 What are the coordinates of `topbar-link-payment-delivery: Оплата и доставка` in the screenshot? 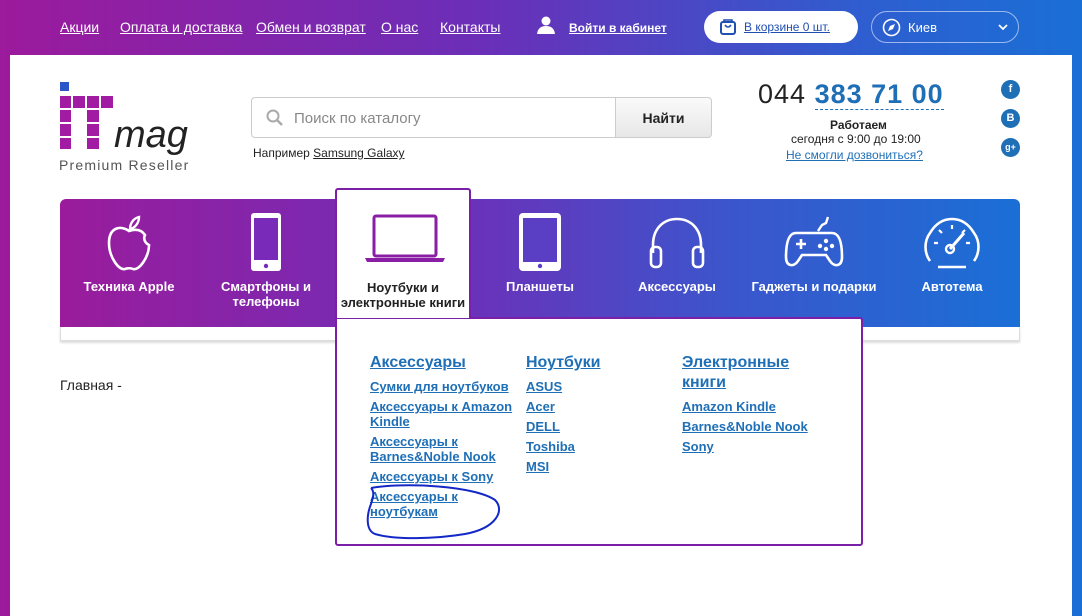 It's located at (181, 27).